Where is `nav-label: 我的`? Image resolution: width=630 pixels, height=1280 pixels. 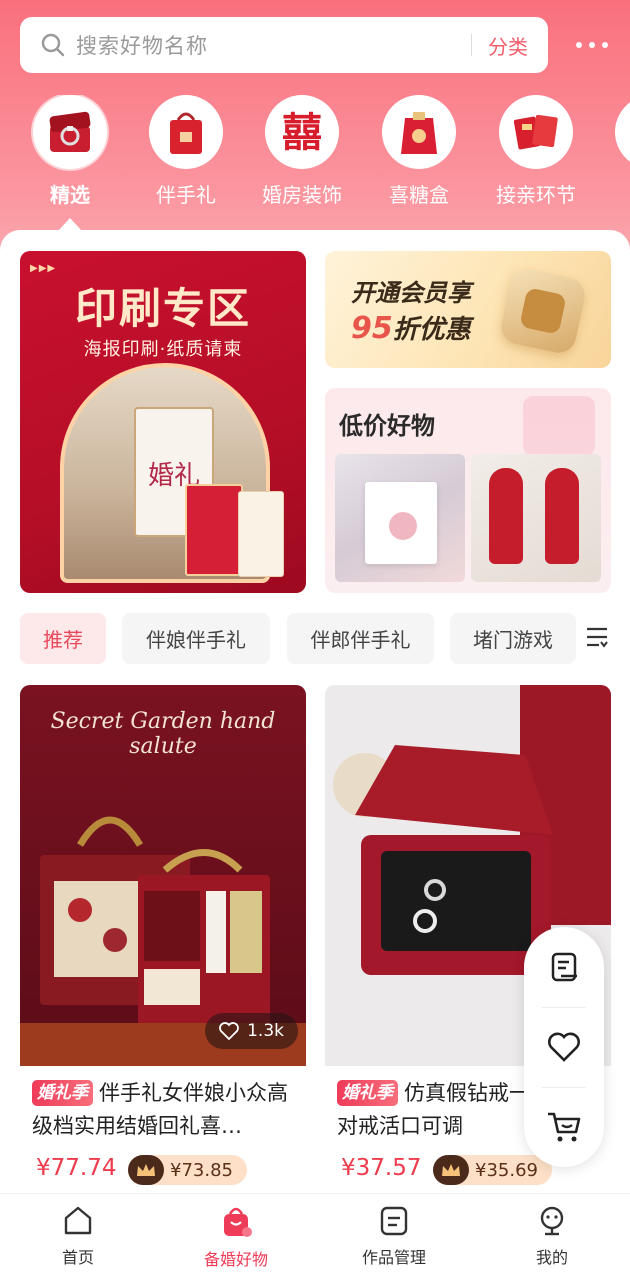
nav-label: 我的 is located at coordinates (551, 1257).